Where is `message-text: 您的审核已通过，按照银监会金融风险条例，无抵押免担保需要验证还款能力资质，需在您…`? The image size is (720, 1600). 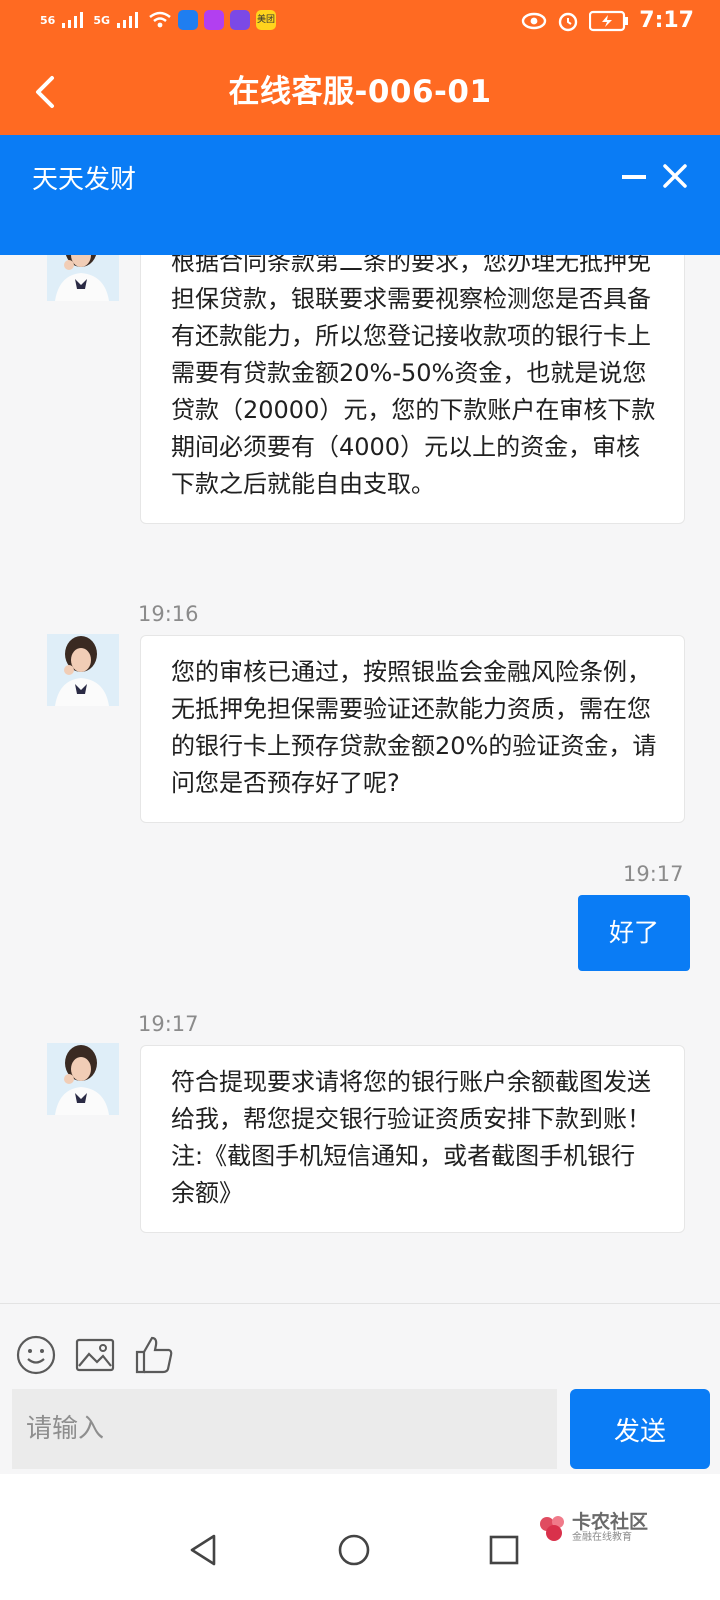 message-text: 您的审核已通过，按照银监会金融风险条例，无抵押免担保需要验证还款能力资质，需在您… is located at coordinates (414, 727).